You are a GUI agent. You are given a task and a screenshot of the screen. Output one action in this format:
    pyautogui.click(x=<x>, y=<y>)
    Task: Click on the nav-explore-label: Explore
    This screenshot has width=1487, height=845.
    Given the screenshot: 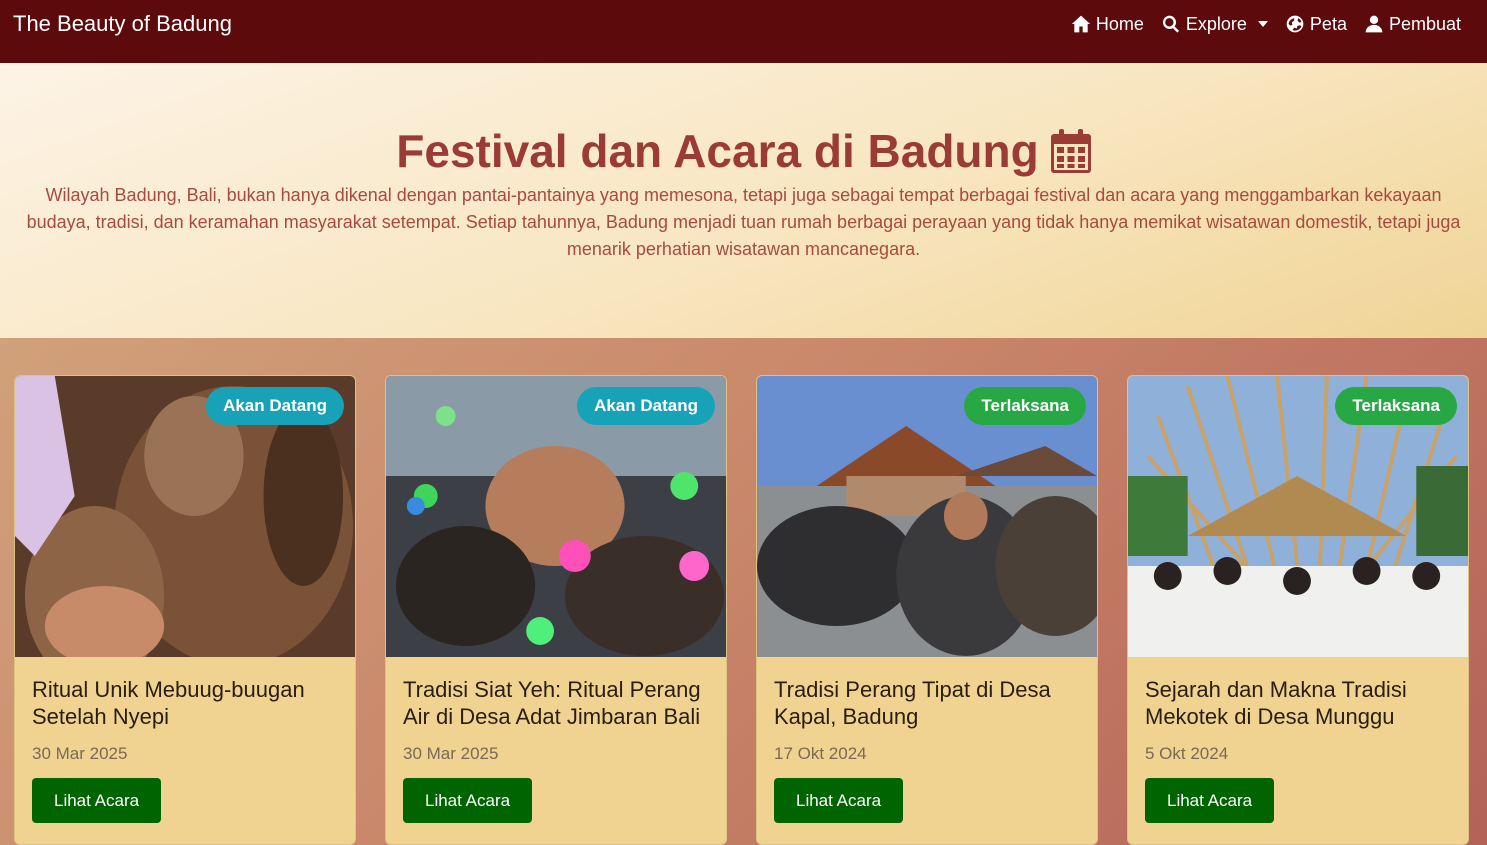 What is the action you would take?
    pyautogui.click(x=1216, y=23)
    